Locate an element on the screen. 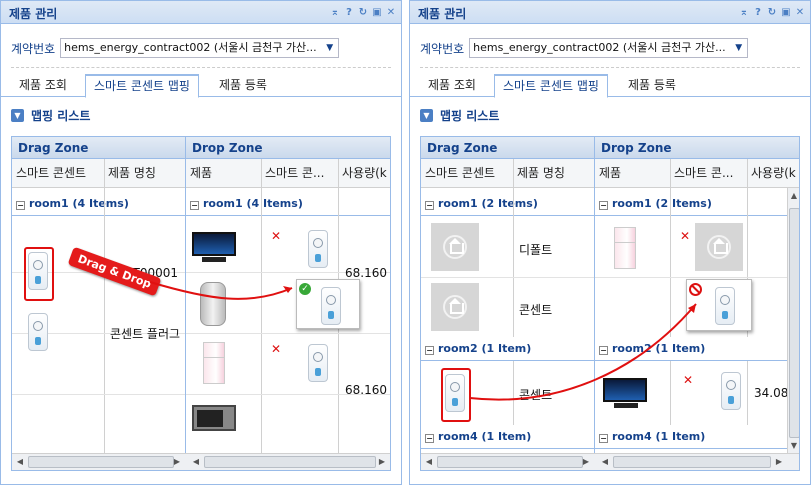  refrigerator-image is located at coordinates (214, 363).